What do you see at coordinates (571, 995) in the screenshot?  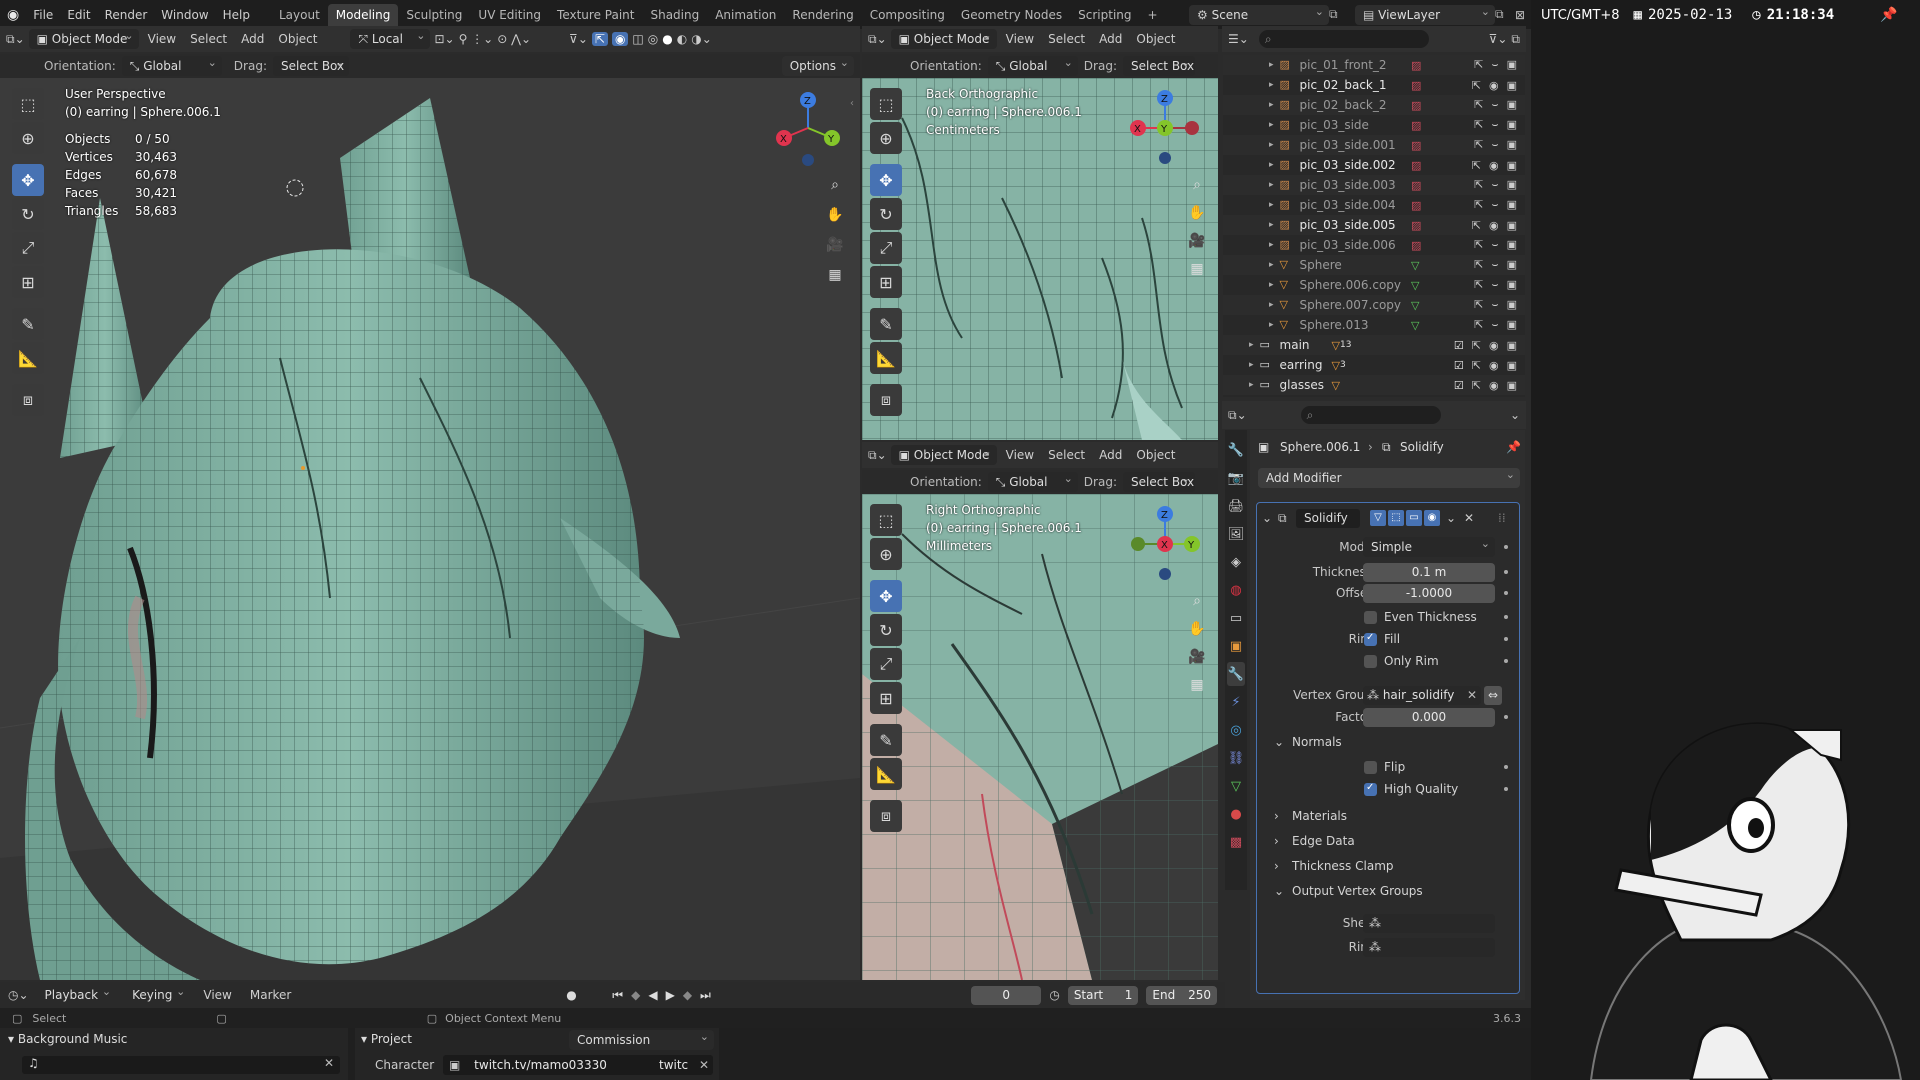 I see `record-icon: ●` at bounding box center [571, 995].